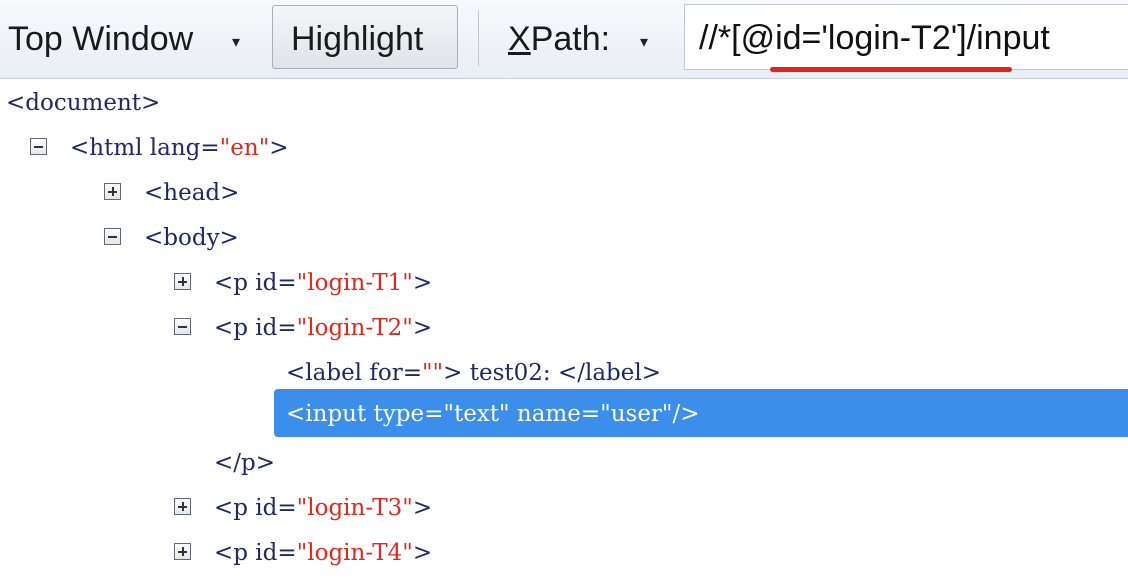  I want to click on xpath-input: //*[@id='login-T2']/input, so click(906, 37).